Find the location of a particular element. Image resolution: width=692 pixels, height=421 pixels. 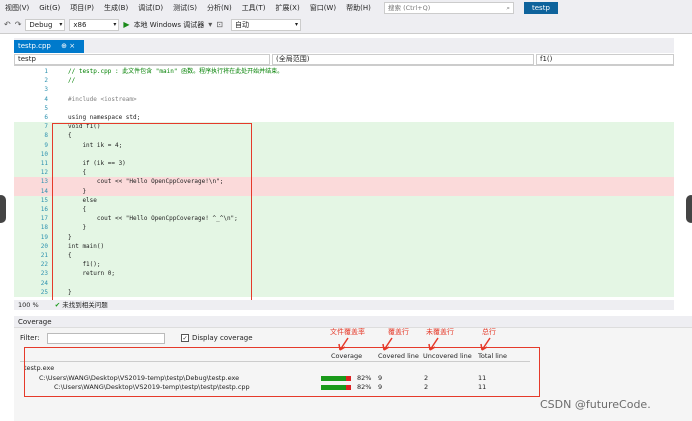

line-number: 15 is located at coordinates (44, 200).